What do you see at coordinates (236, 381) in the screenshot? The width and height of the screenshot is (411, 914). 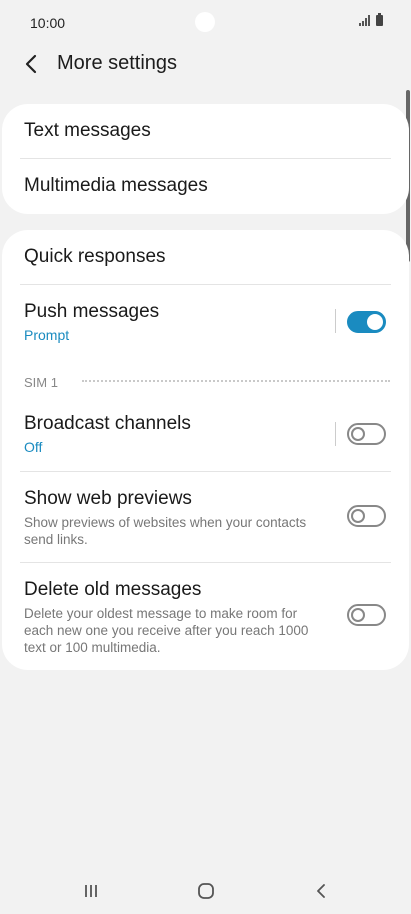 I see `section-dotted-line` at bounding box center [236, 381].